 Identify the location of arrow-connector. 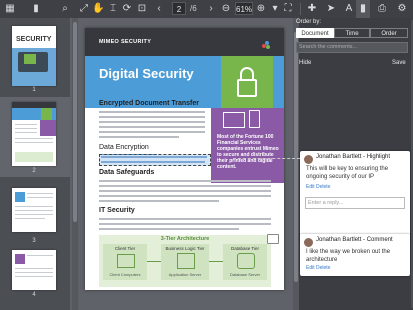
(154, 261).